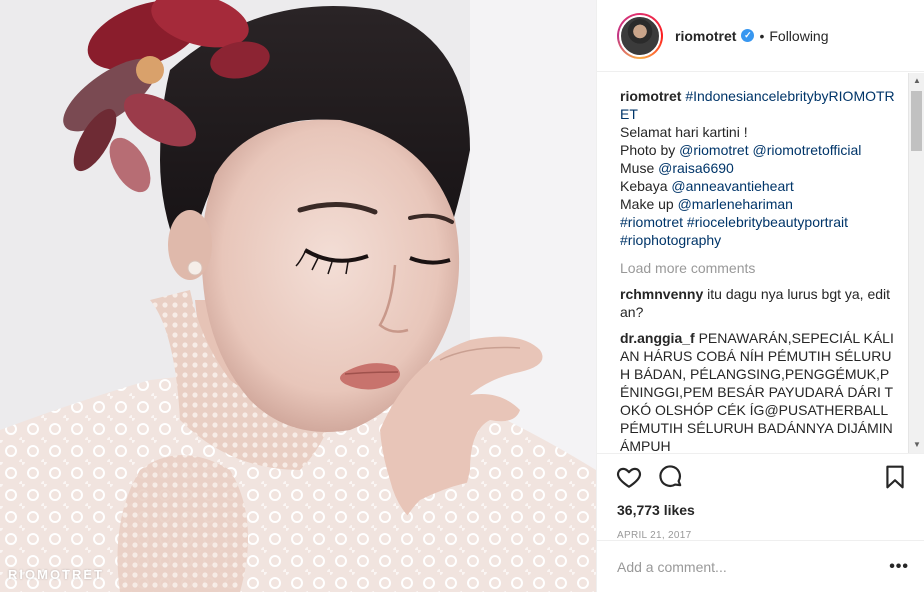 Image resolution: width=924 pixels, height=592 pixels. I want to click on caption-line-6: #riomotret #riocelebritybeautyportrait, so click(758, 222).